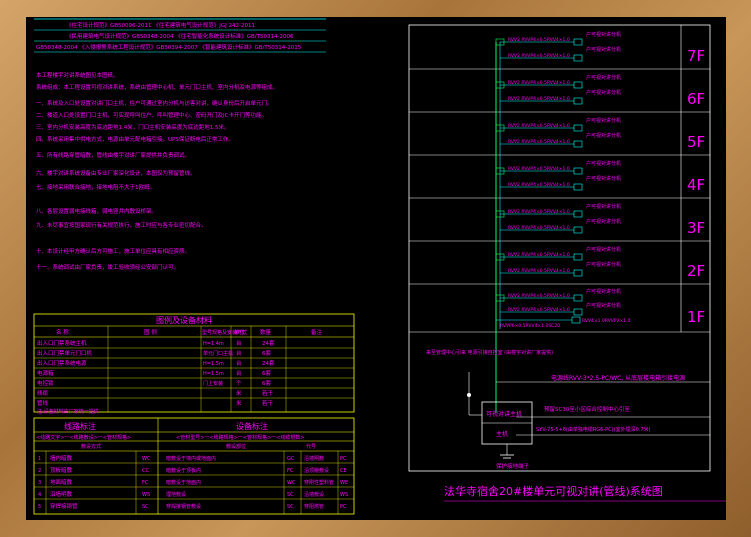 The image size is (751, 537). What do you see at coordinates (593, 429) in the screenshot?
I see `cable-note: SYV-75-5+6(由单独电缆RG6-PC)(室外埋深0.7米)` at bounding box center [593, 429].